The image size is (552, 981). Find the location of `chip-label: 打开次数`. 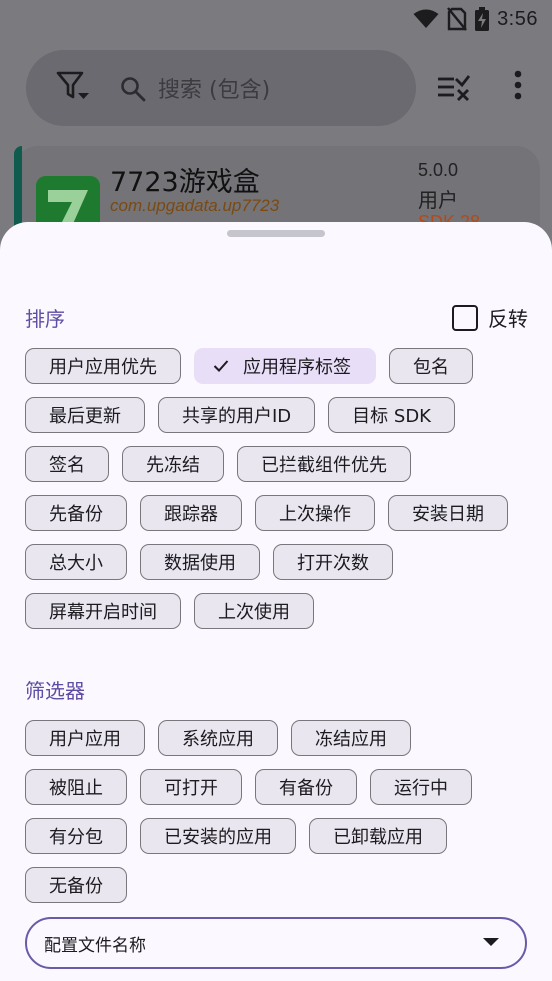

chip-label: 打开次数 is located at coordinates (333, 563).